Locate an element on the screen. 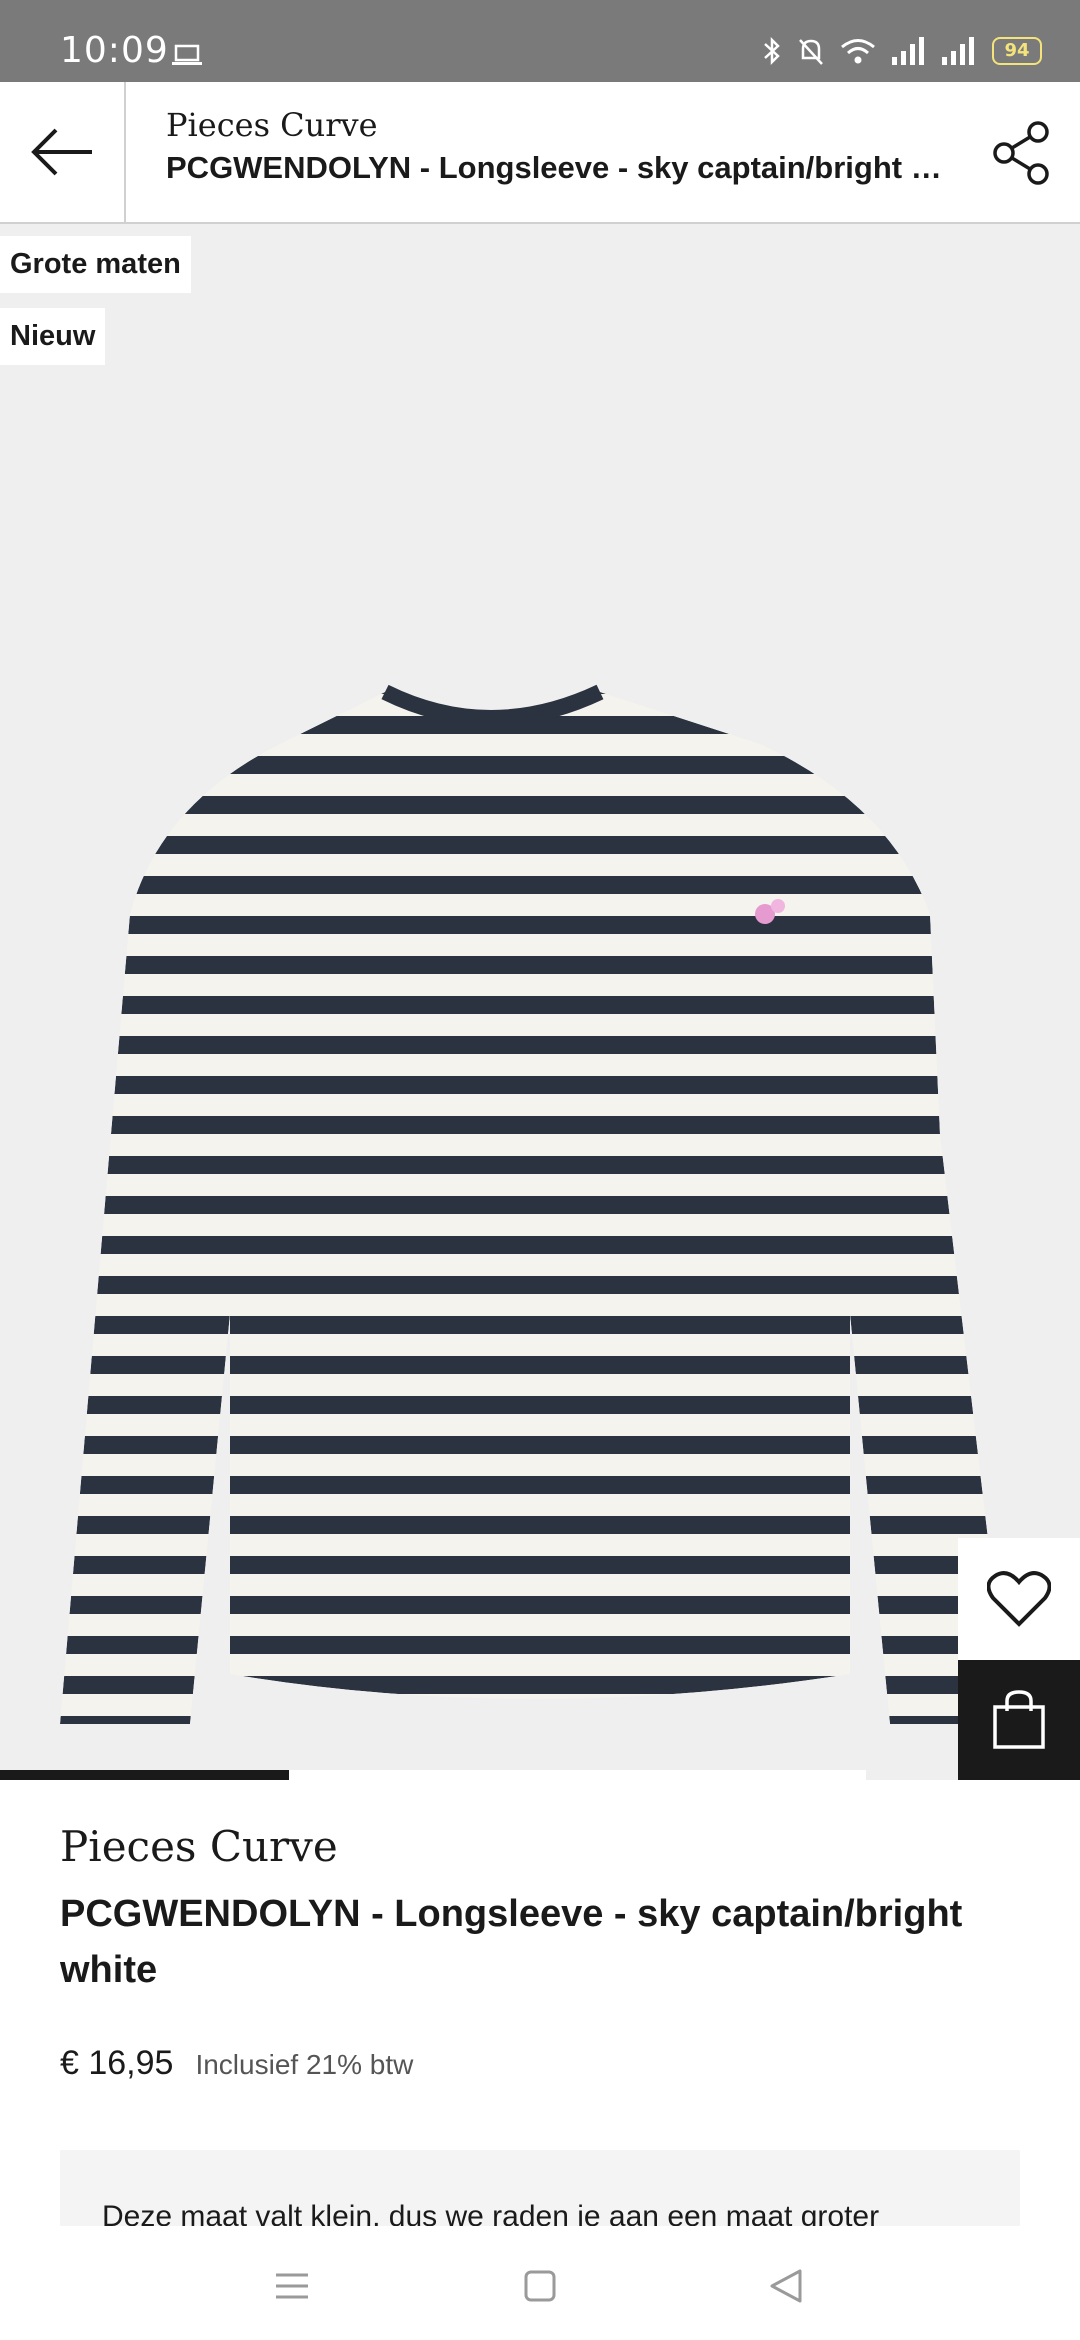  back-nav-button is located at coordinates (786, 2286).